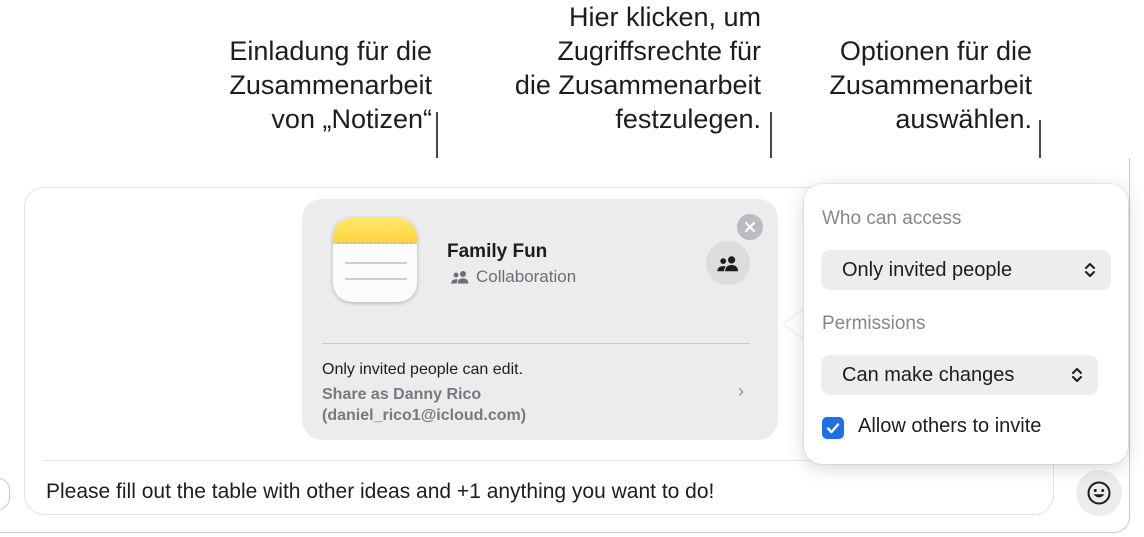  I want to click on callout-options-line-1: Optionen für die, so click(935, 51).